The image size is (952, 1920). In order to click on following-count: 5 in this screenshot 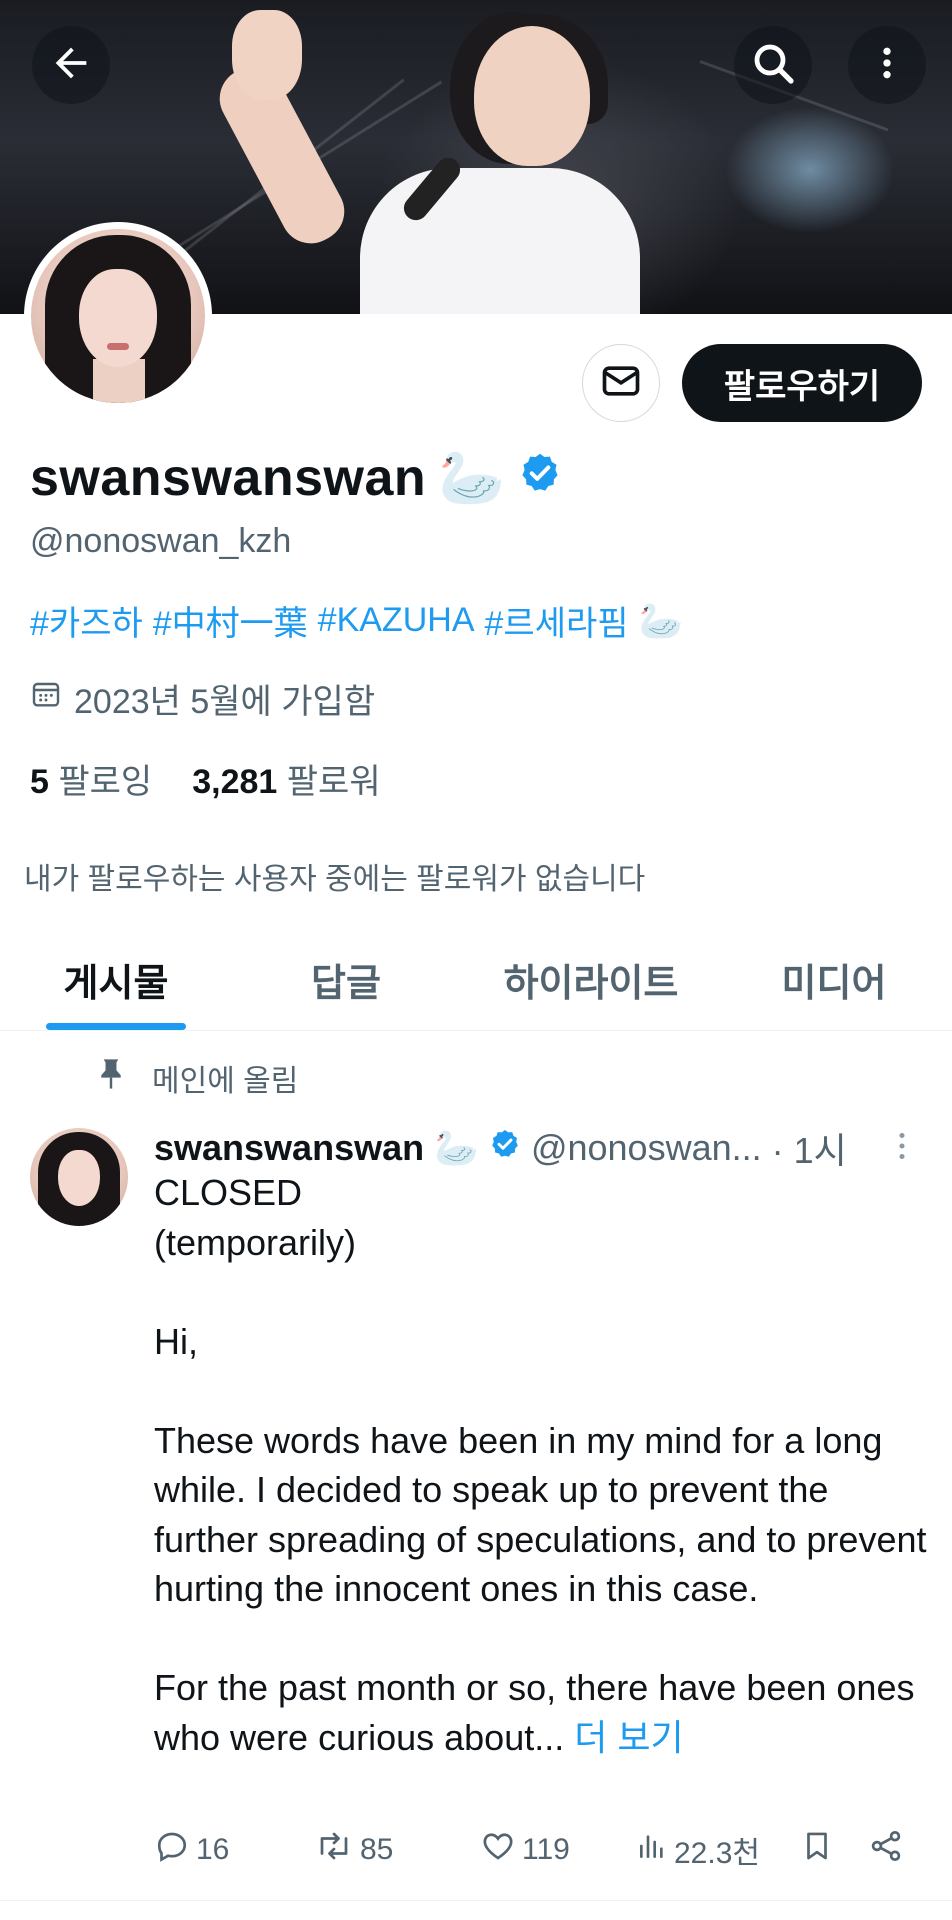, I will do `click(39, 782)`.